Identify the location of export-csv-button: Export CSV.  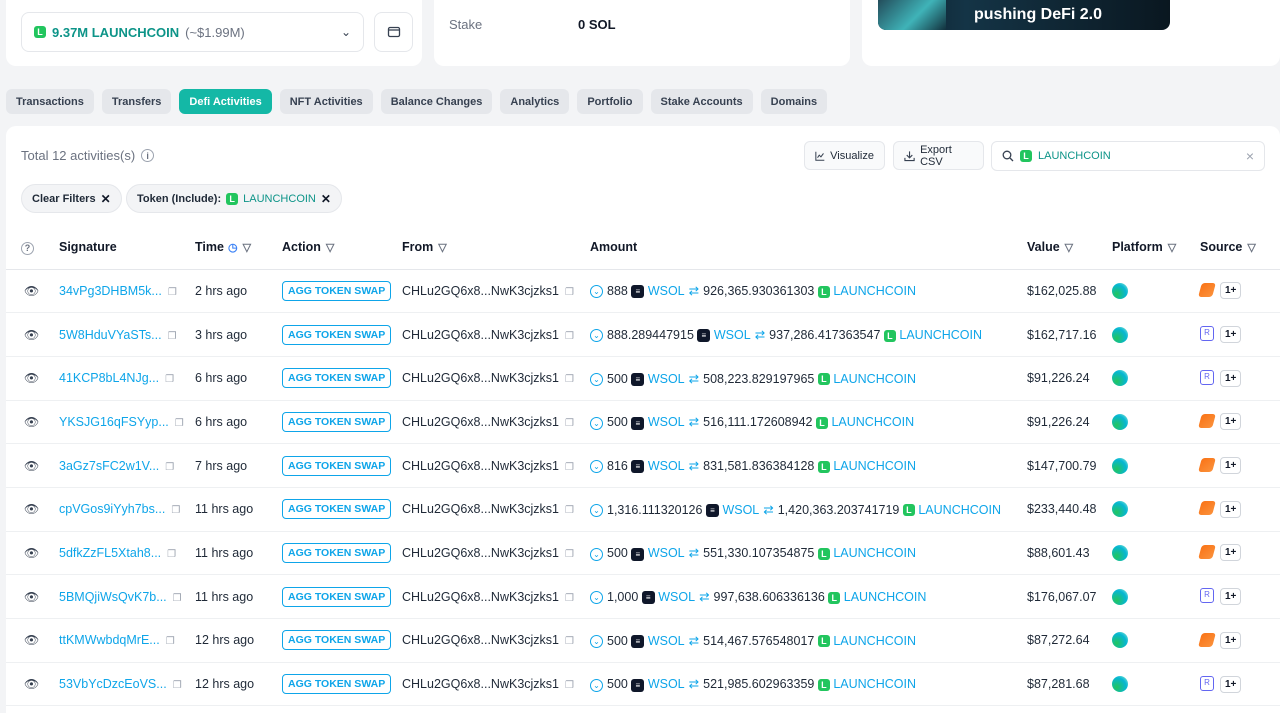
(938, 155).